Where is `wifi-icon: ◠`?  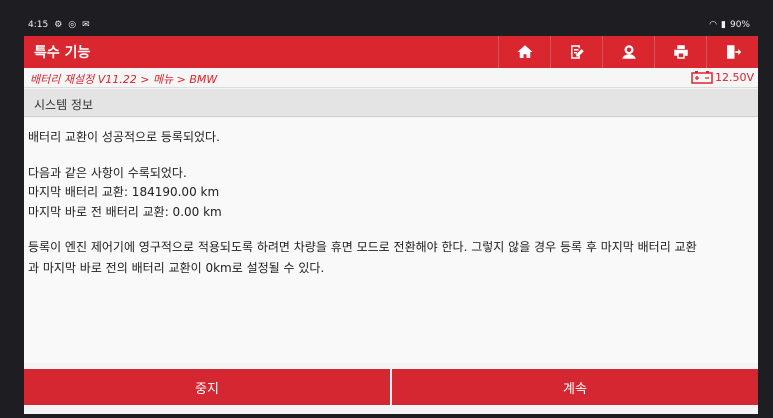
wifi-icon: ◠ is located at coordinates (713, 25).